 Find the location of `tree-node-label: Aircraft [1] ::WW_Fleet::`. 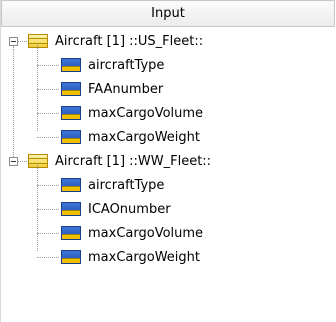

tree-node-label: Aircraft [1] ::WW_Fleet:: is located at coordinates (133, 161).